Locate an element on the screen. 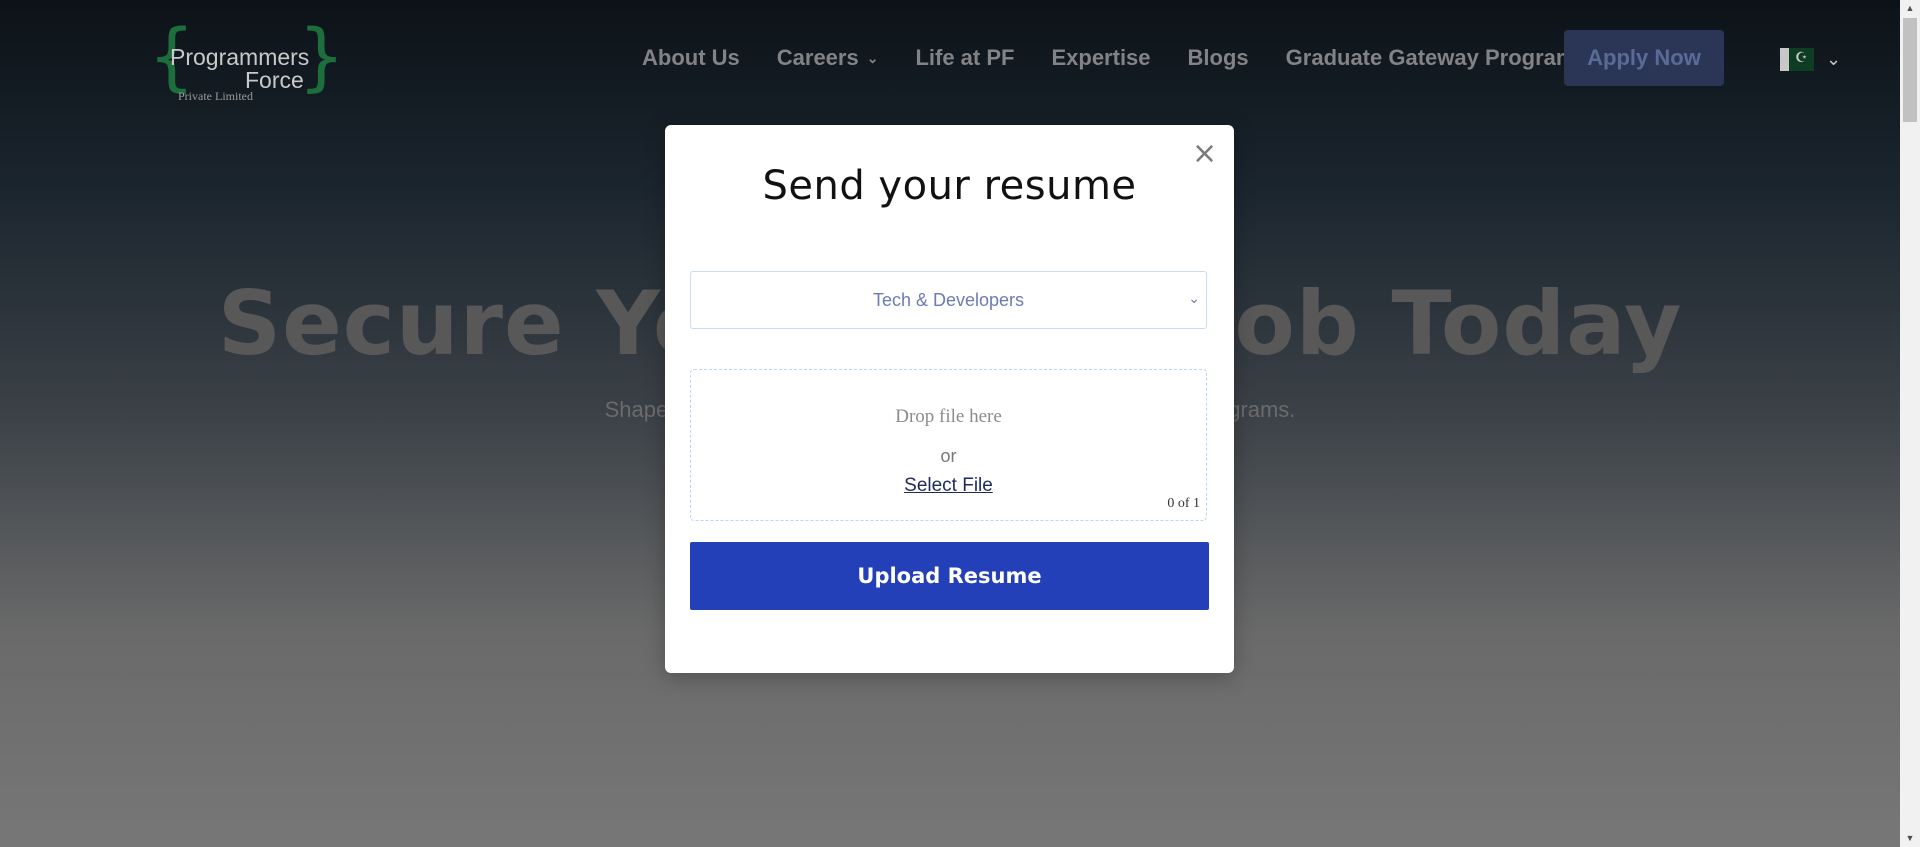  file-count: 0 of 1 is located at coordinates (1183, 503).